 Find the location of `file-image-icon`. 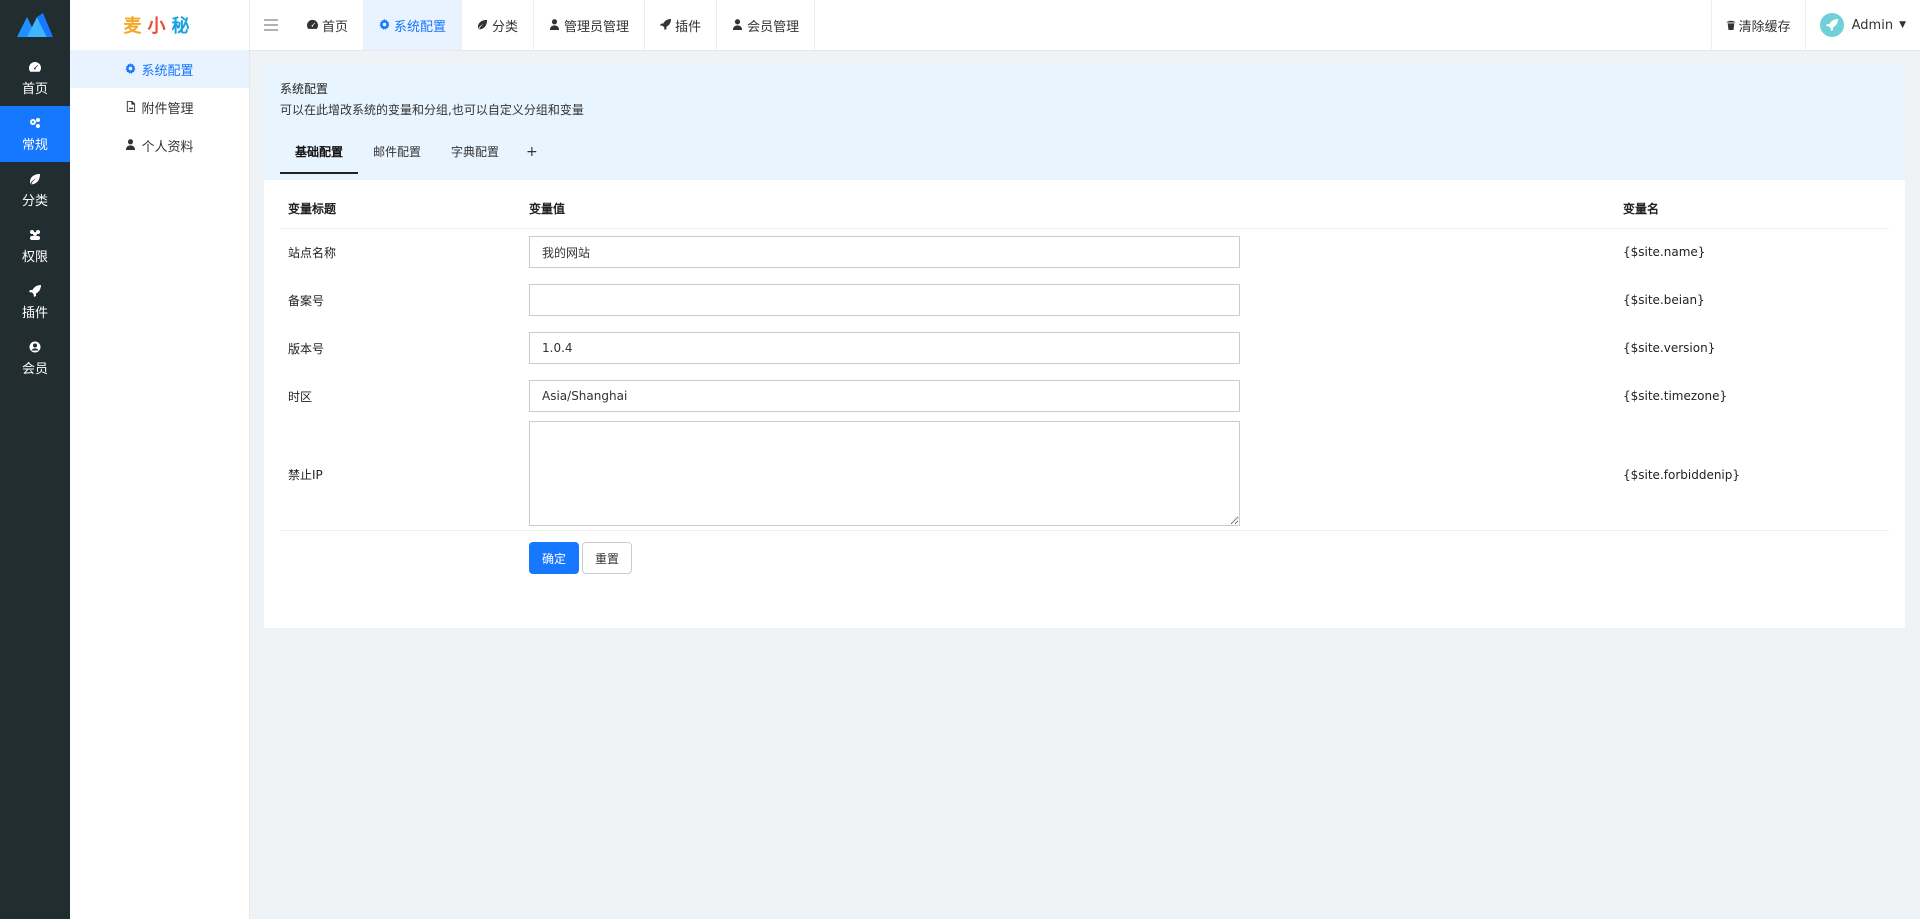

file-image-icon is located at coordinates (131, 107).